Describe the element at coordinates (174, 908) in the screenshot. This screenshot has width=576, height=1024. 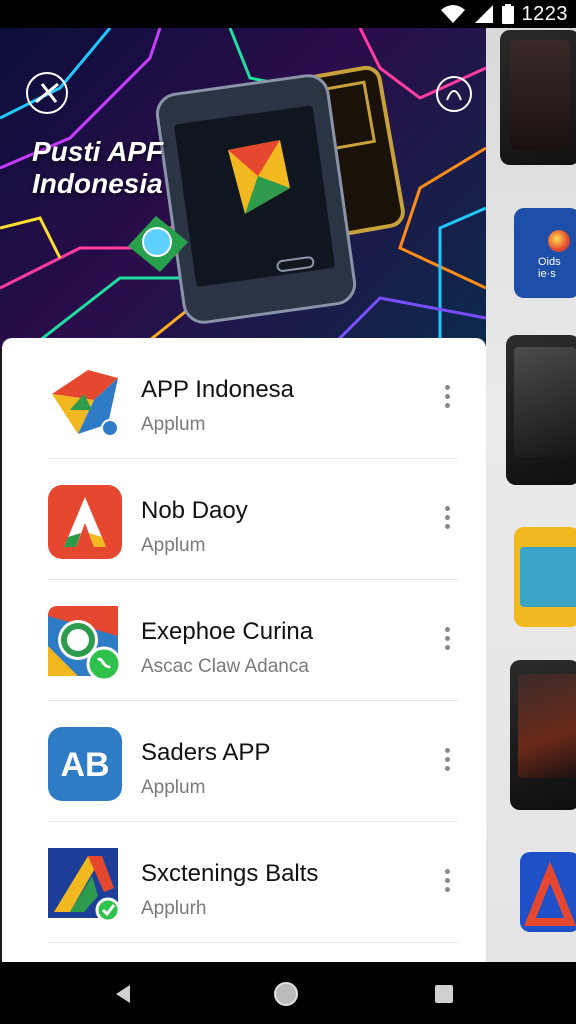
I see `app-publisher: Applurh` at that location.